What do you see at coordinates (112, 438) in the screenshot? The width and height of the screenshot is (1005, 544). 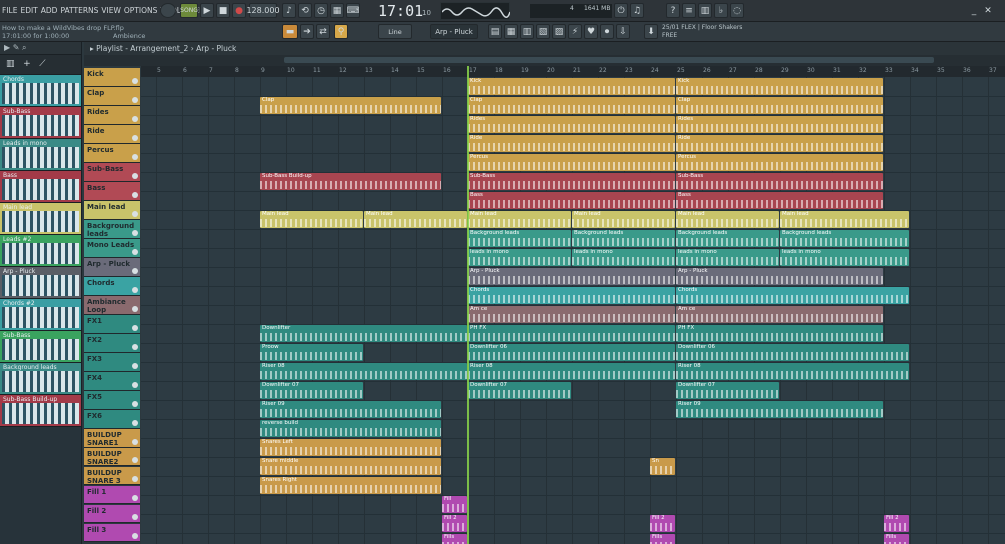 I see `track-header: BUILDUP SNARE1` at bounding box center [112, 438].